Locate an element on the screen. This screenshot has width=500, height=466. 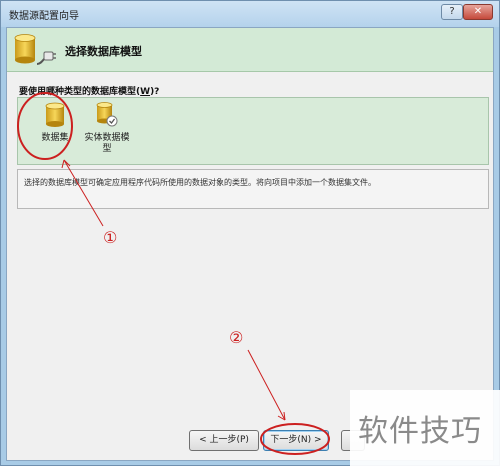
wizard-header: 选择数据库模型 is located at coordinates (250, 50).